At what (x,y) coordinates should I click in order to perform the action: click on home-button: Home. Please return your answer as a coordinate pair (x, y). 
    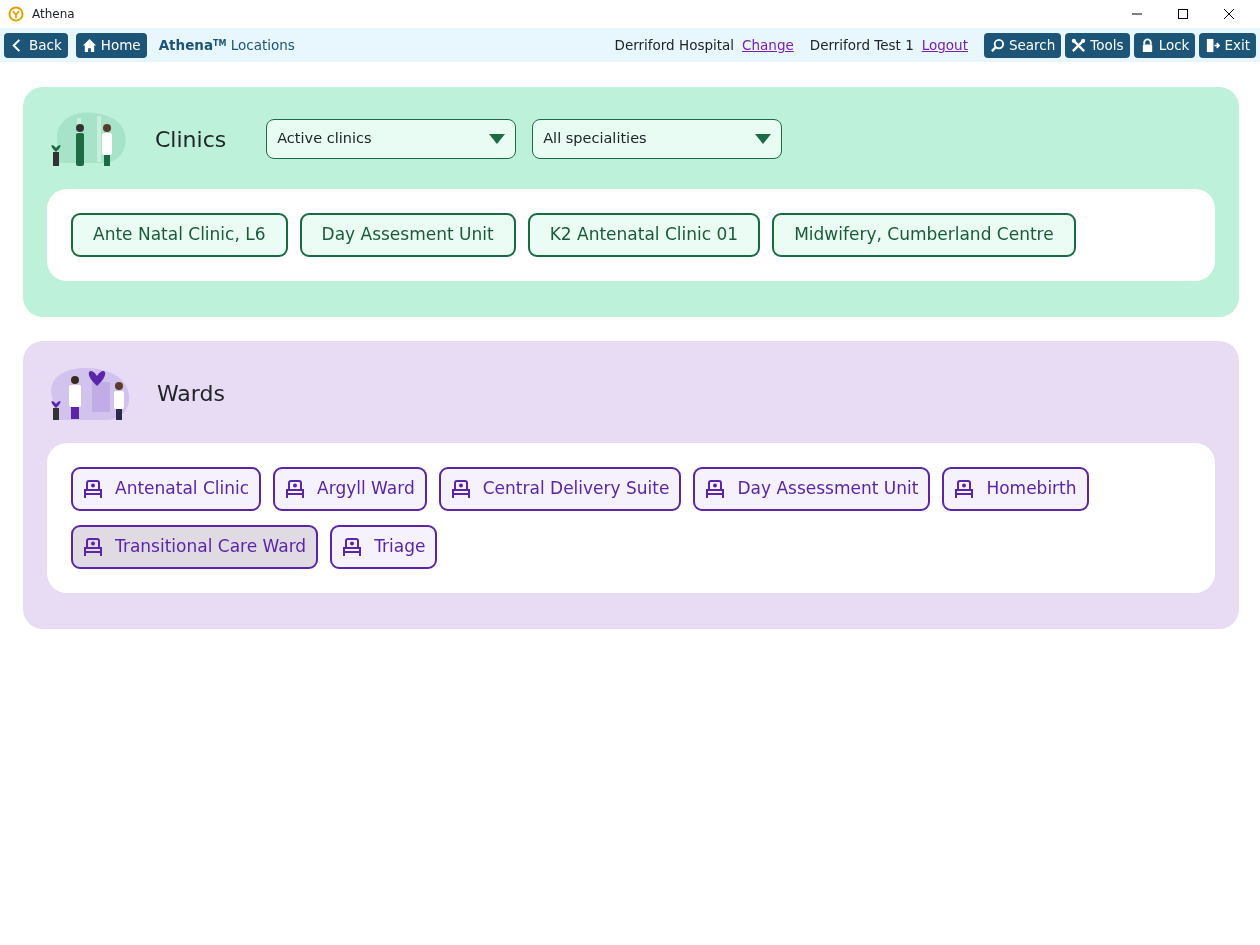
    Looking at the image, I should click on (111, 45).